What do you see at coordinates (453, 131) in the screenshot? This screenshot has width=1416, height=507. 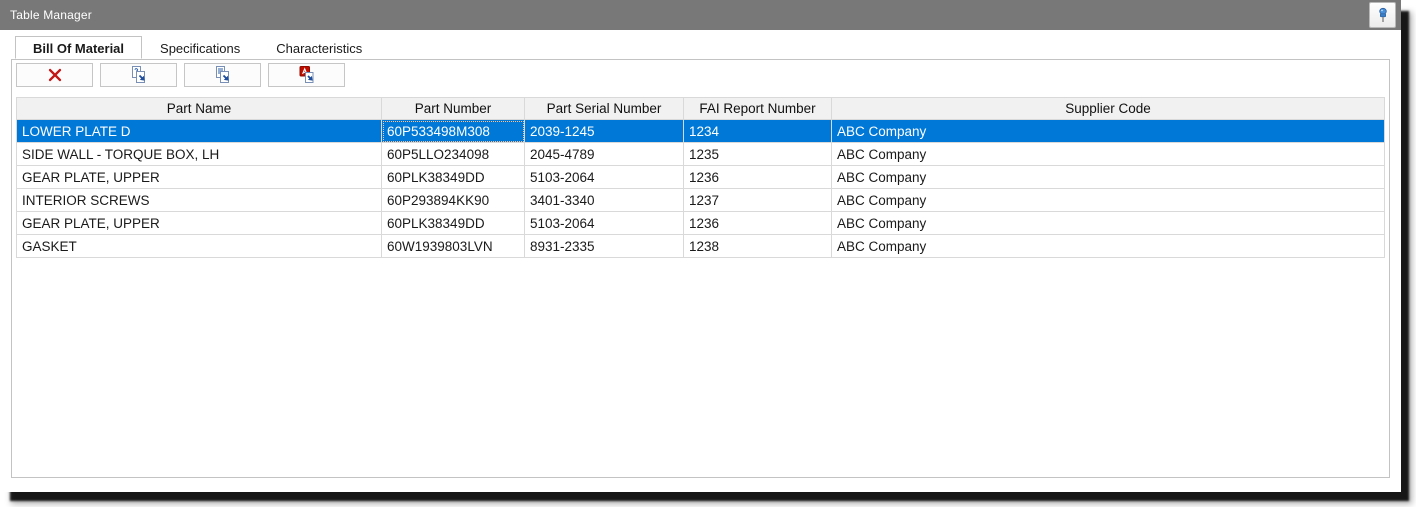 I see `table-cell: 60P533498M308` at bounding box center [453, 131].